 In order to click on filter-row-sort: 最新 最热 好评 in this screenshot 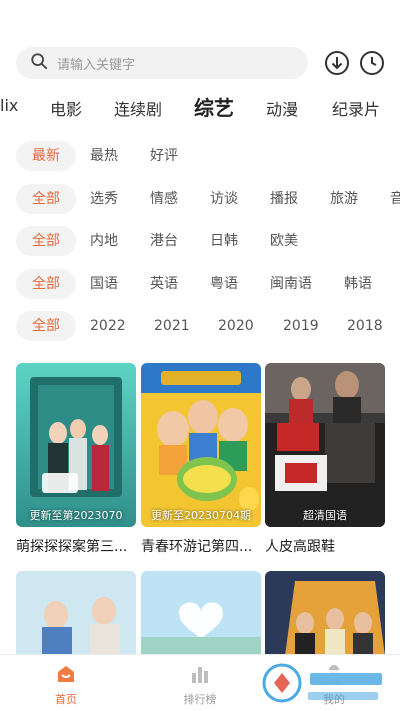, I will do `click(200, 156)`.